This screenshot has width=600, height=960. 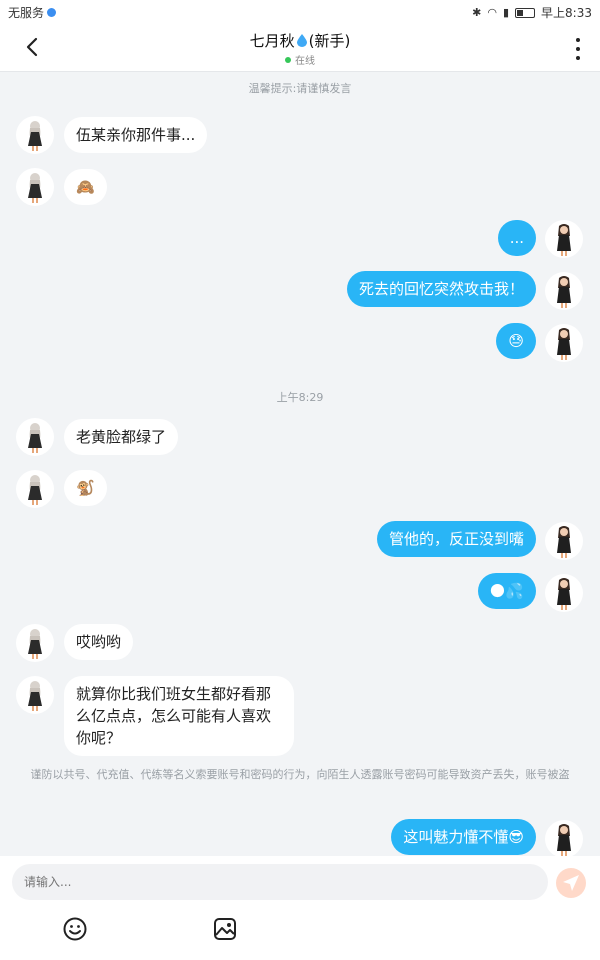 I want to click on message-bubble: 🙈, so click(x=85, y=187).